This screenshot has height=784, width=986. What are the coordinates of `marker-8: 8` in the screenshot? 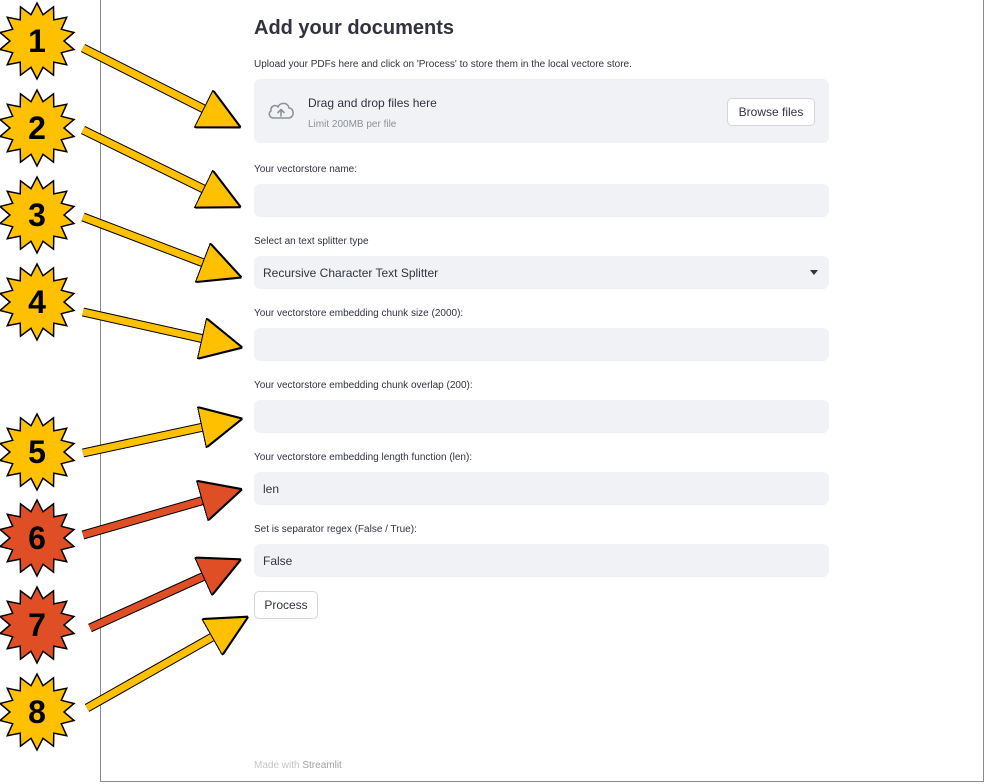 It's located at (38, 712).